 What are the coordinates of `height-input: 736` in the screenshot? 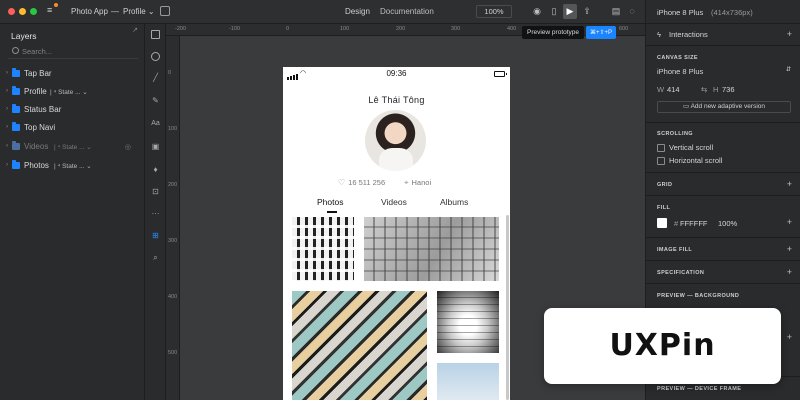 It's located at (728, 89).